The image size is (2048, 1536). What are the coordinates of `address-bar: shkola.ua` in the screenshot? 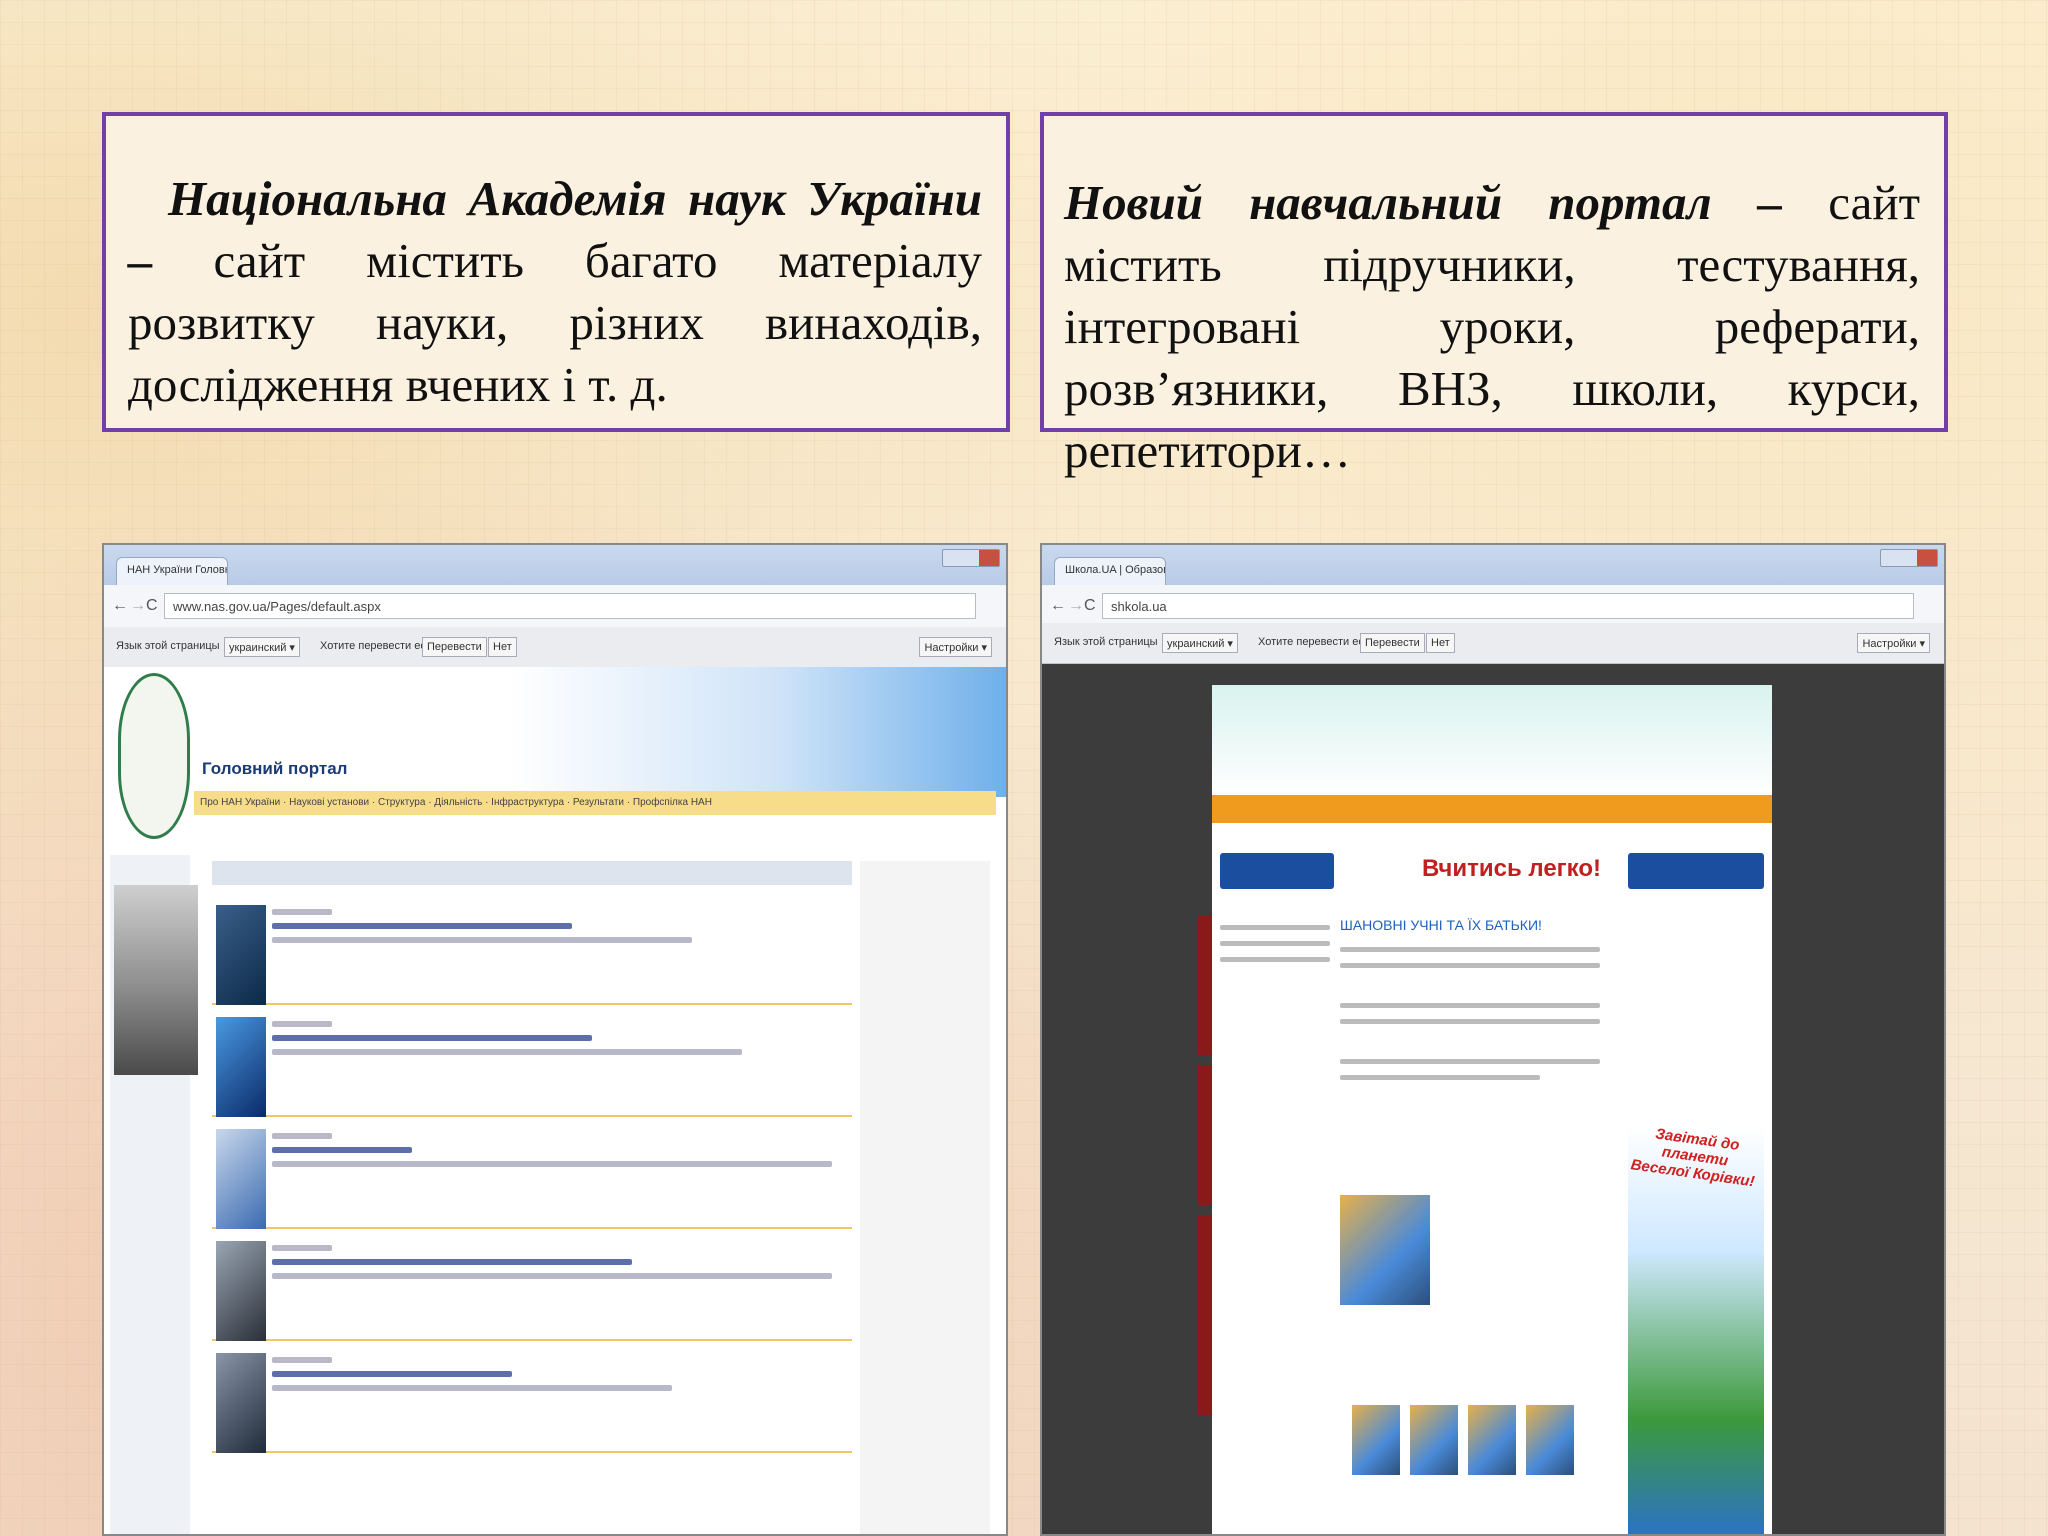 It's located at (1508, 606).